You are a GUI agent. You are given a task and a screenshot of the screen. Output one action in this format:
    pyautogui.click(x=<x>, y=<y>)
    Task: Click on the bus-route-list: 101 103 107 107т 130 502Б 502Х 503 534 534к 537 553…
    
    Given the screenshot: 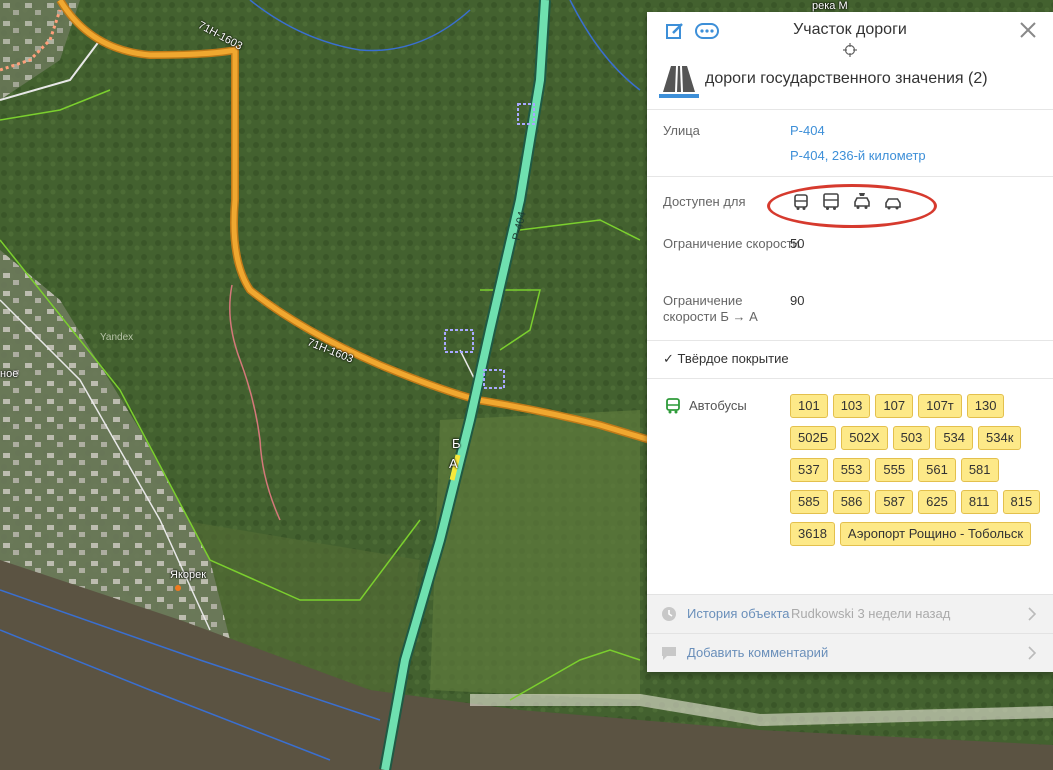 What is the action you would take?
    pyautogui.click(x=918, y=474)
    